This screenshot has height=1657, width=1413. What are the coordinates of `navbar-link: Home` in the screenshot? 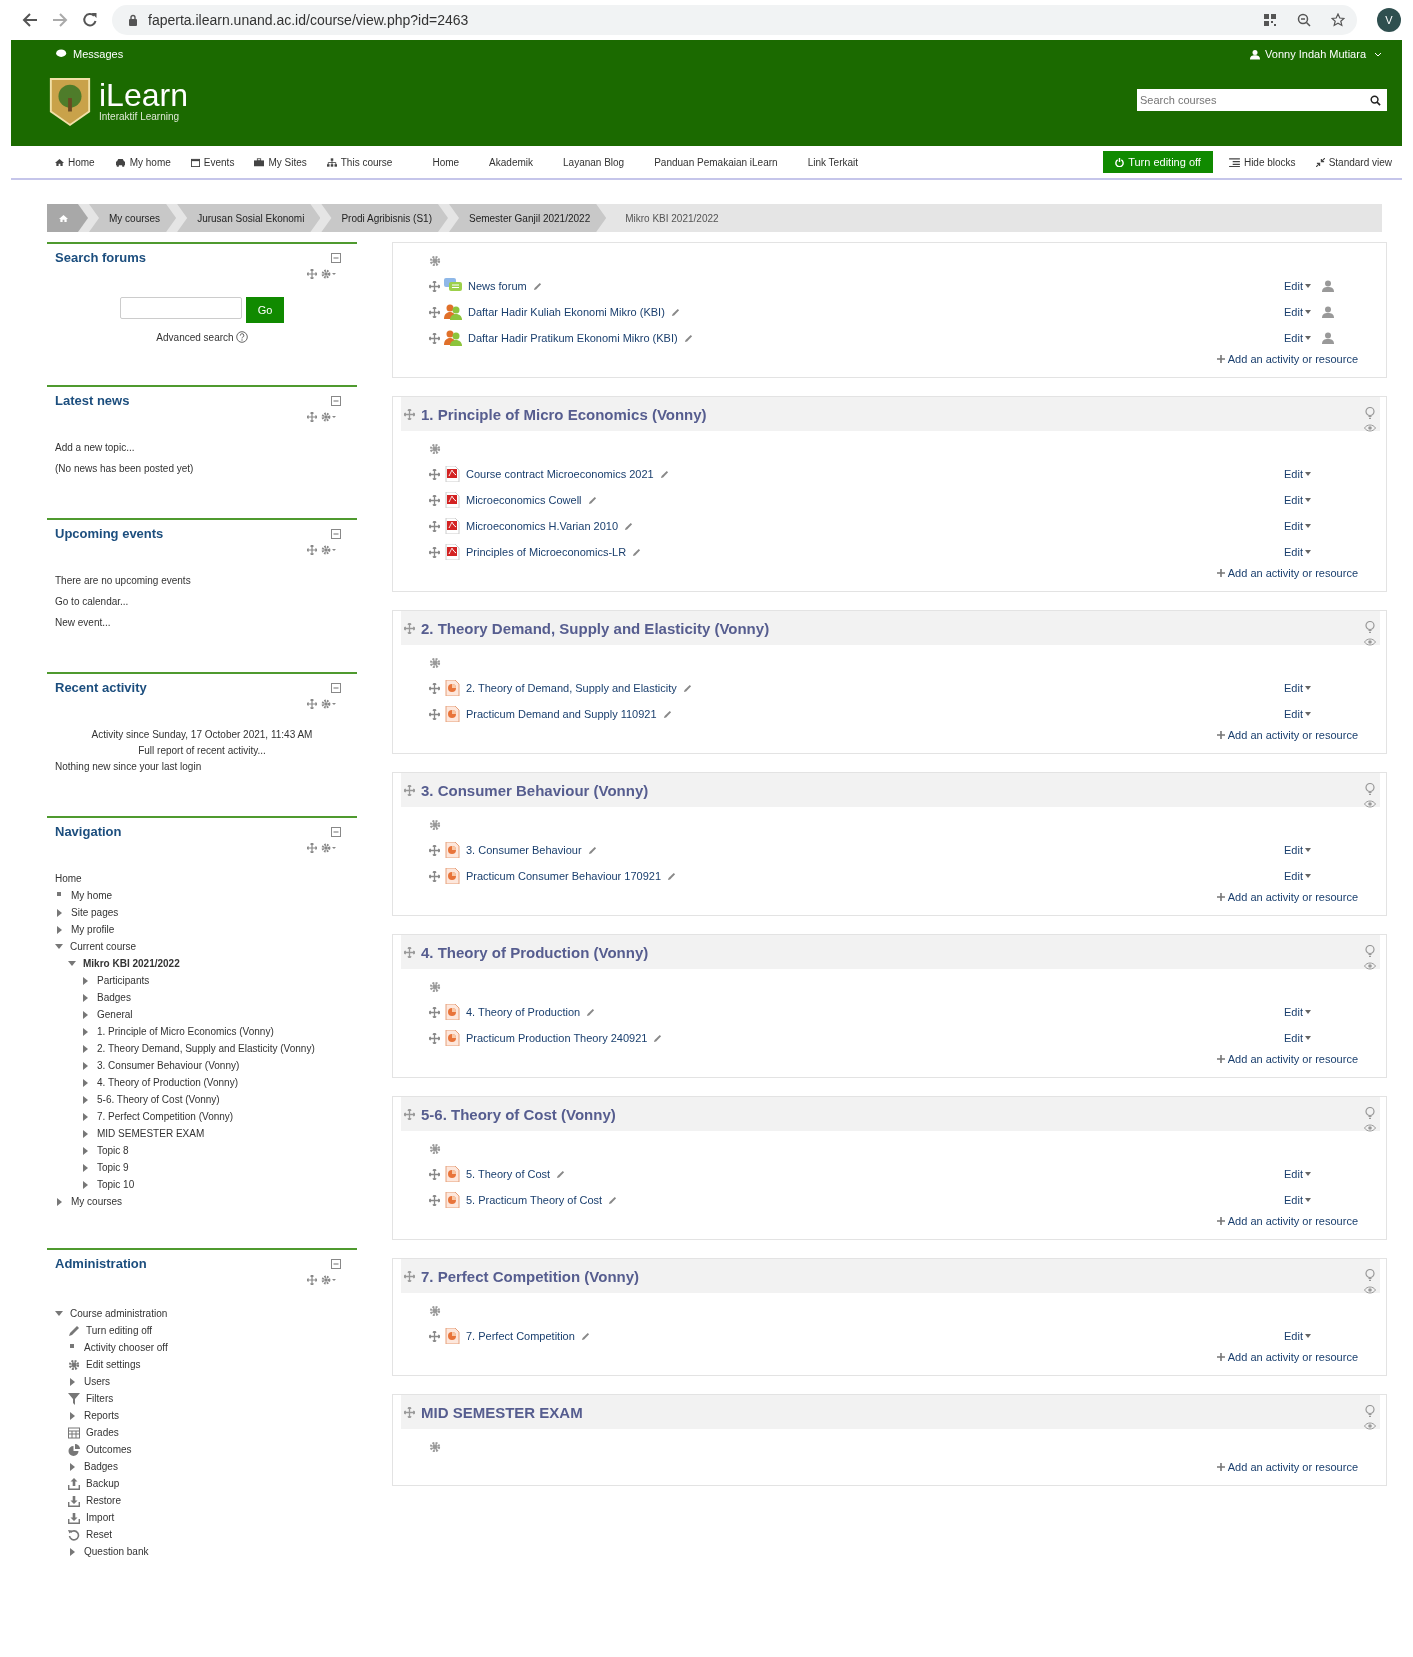 It's located at (446, 162).